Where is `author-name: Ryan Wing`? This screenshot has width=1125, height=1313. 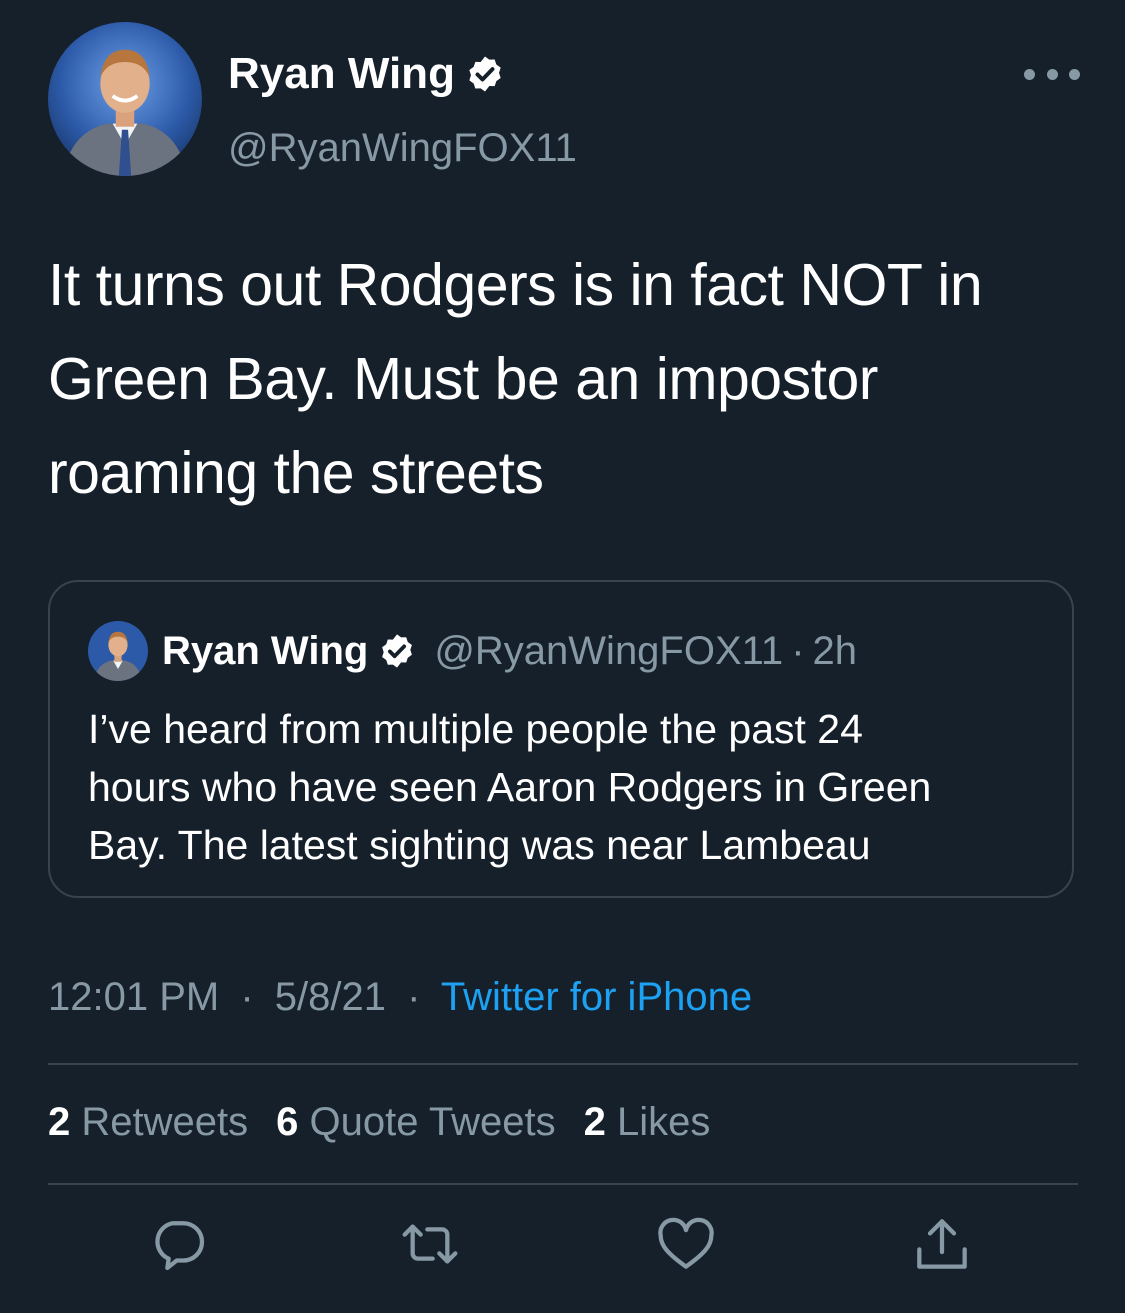
author-name: Ryan Wing is located at coordinates (341, 74).